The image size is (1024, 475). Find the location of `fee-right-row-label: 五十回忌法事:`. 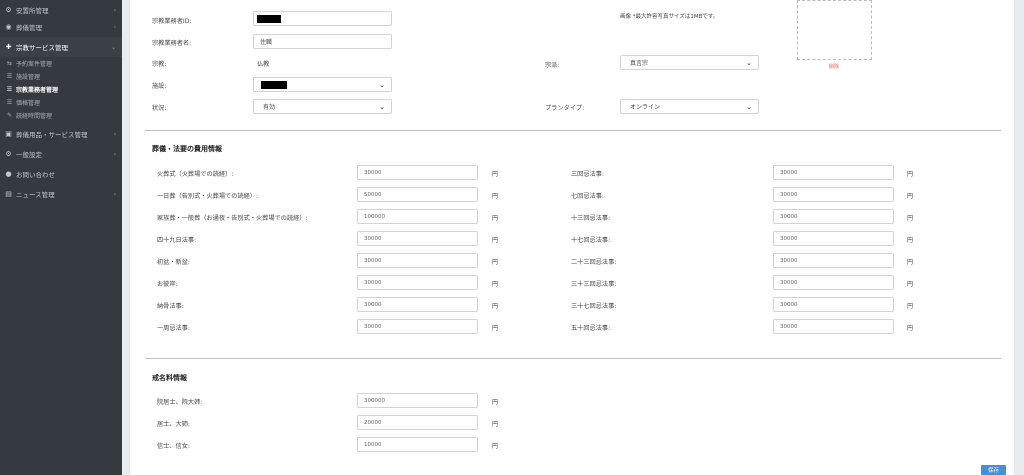

fee-right-row-label: 五十回忌法事: is located at coordinates (591, 328).